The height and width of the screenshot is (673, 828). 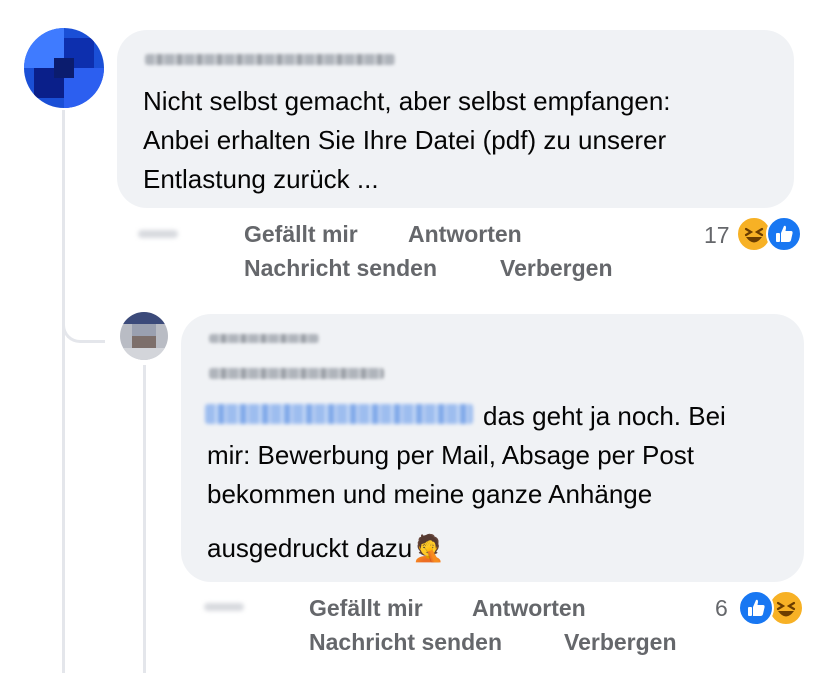 What do you see at coordinates (339, 414) in the screenshot?
I see `mention-tag-blurred` at bounding box center [339, 414].